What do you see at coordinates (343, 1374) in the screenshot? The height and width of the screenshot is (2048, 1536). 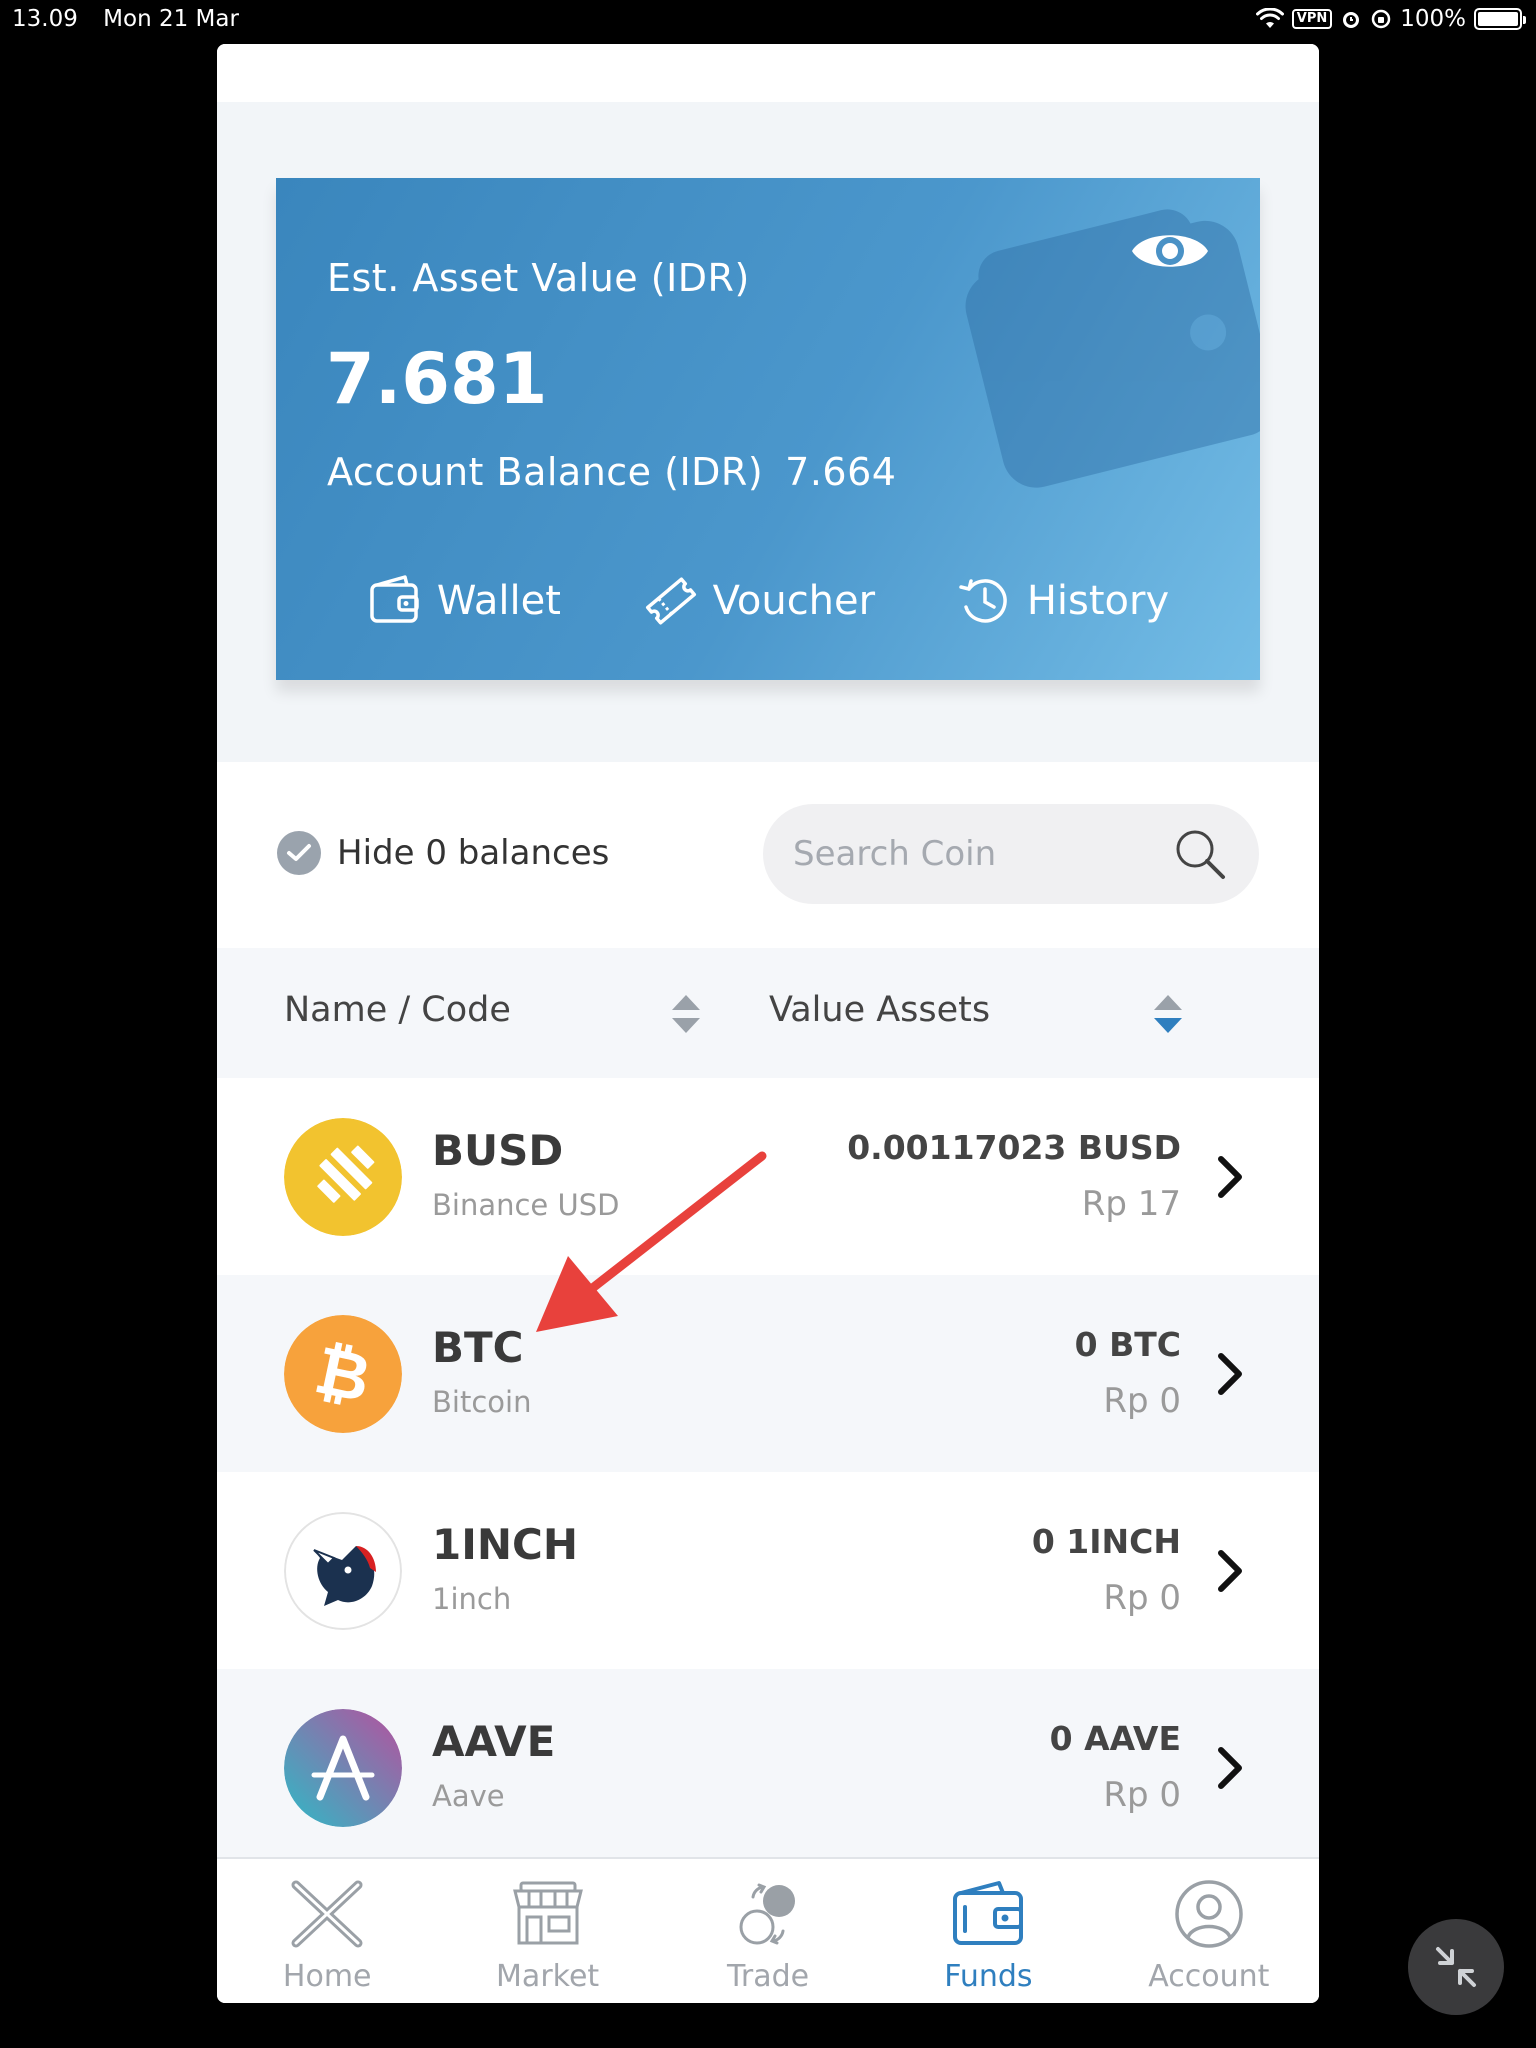 I see `btc-logo-icon: ₿` at bounding box center [343, 1374].